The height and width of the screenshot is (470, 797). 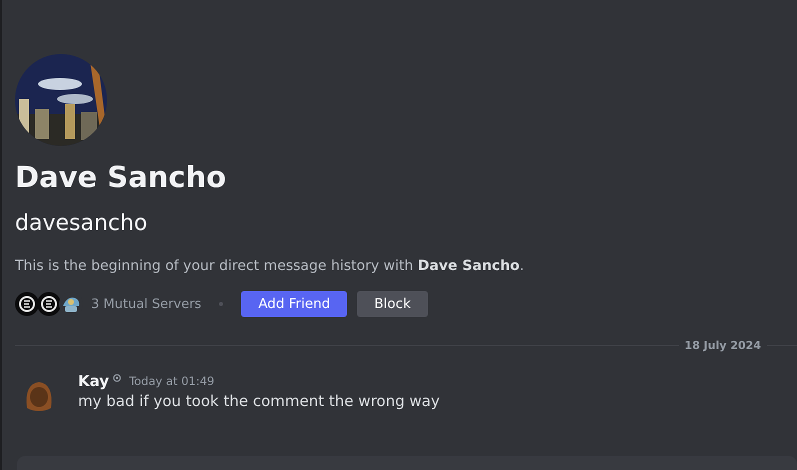 I want to click on add-friend-button: Add Friend, so click(x=294, y=304).